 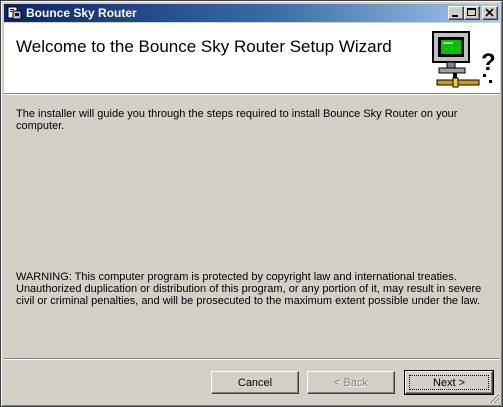 What do you see at coordinates (456, 13) in the screenshot?
I see `minimize-button` at bounding box center [456, 13].